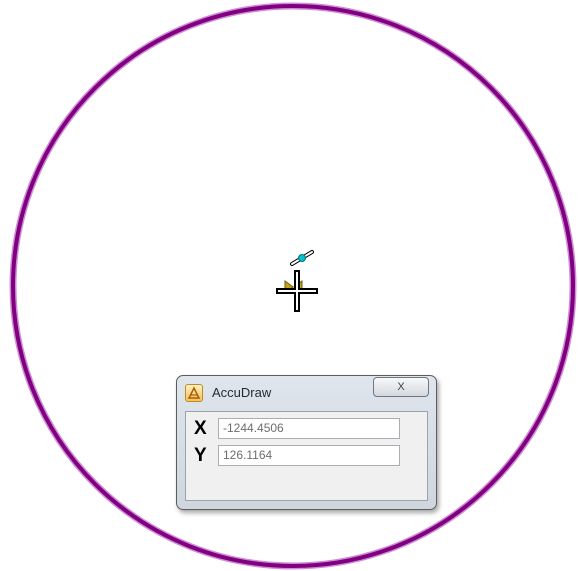 This screenshot has width=578, height=571. I want to click on y-coordinate-field: 126.1164, so click(309, 455).